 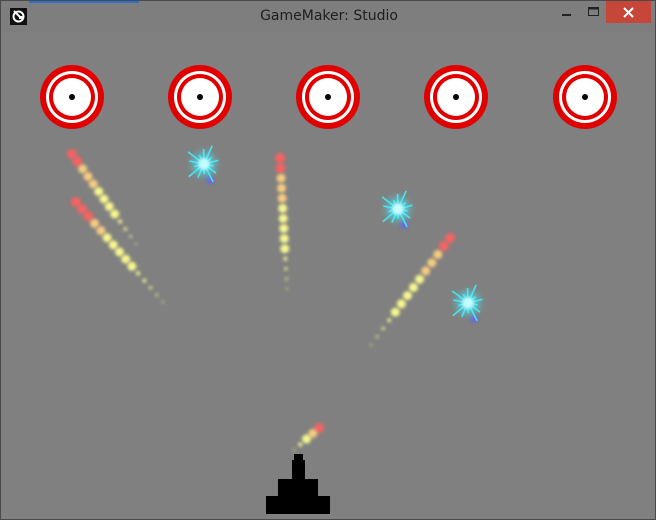 I want to click on minimize-button, so click(x=567, y=12).